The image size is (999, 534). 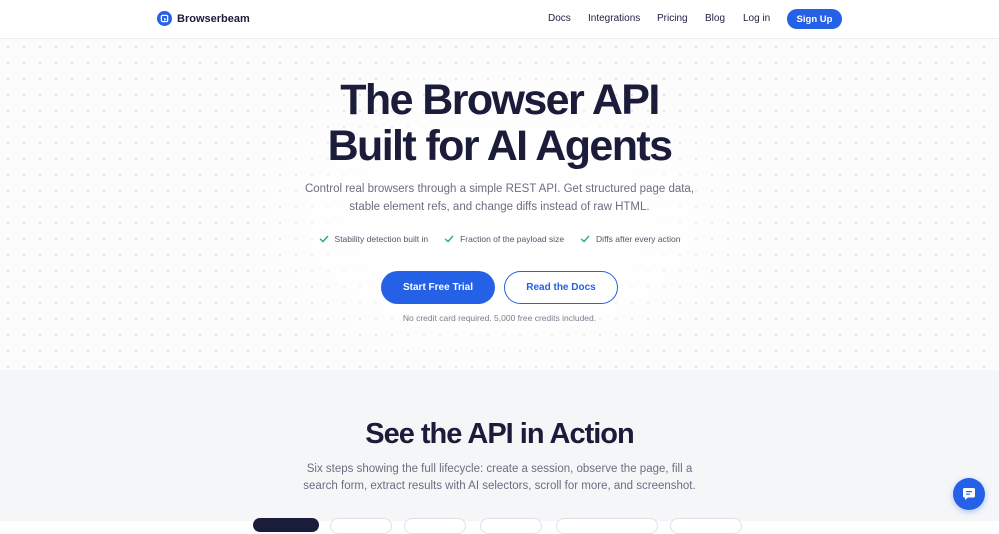 What do you see at coordinates (672, 18) in the screenshot?
I see `nav-link-pricing: Pricing` at bounding box center [672, 18].